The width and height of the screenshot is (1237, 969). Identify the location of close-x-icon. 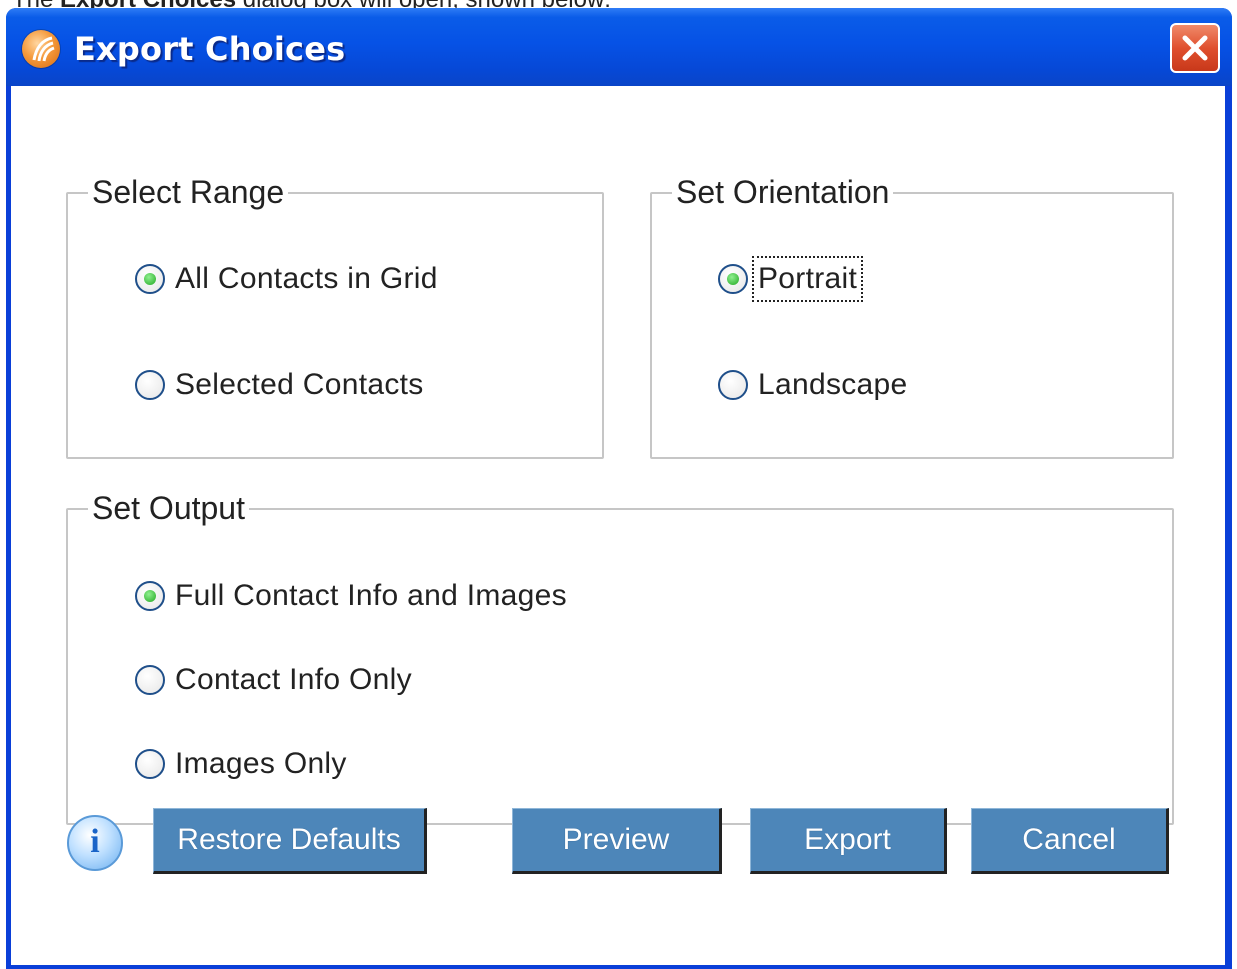
(1195, 48).